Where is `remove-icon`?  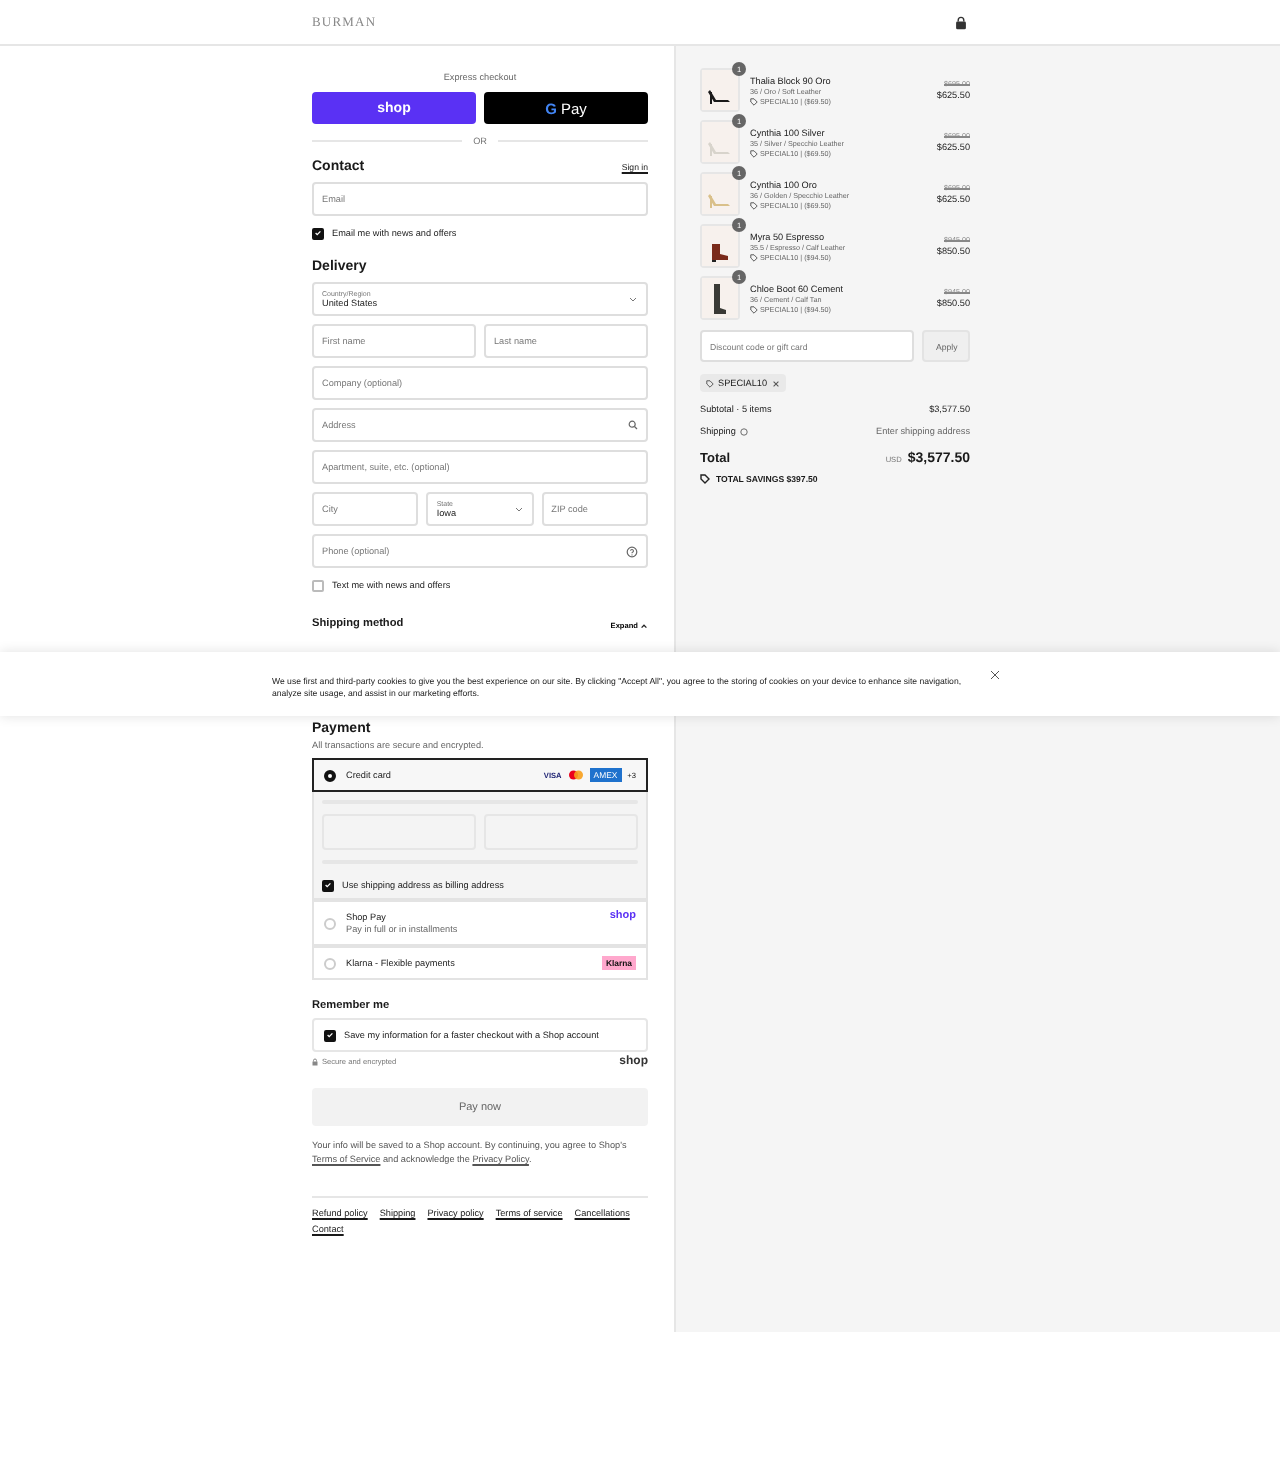 remove-icon is located at coordinates (775, 383).